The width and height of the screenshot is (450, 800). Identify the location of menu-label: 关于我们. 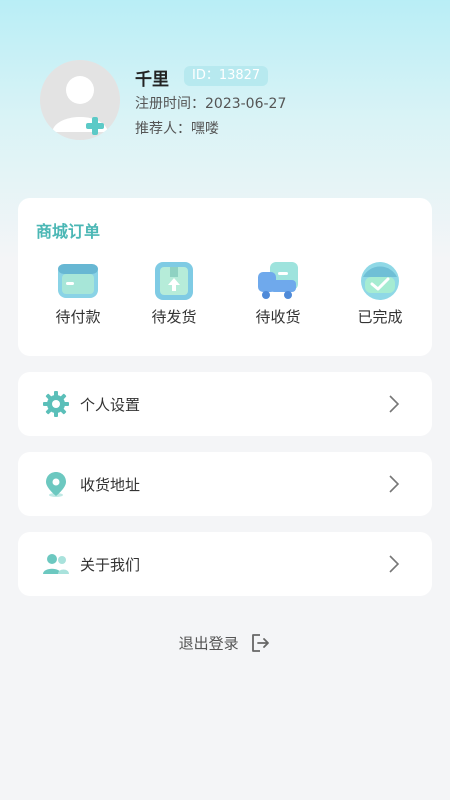
(110, 565).